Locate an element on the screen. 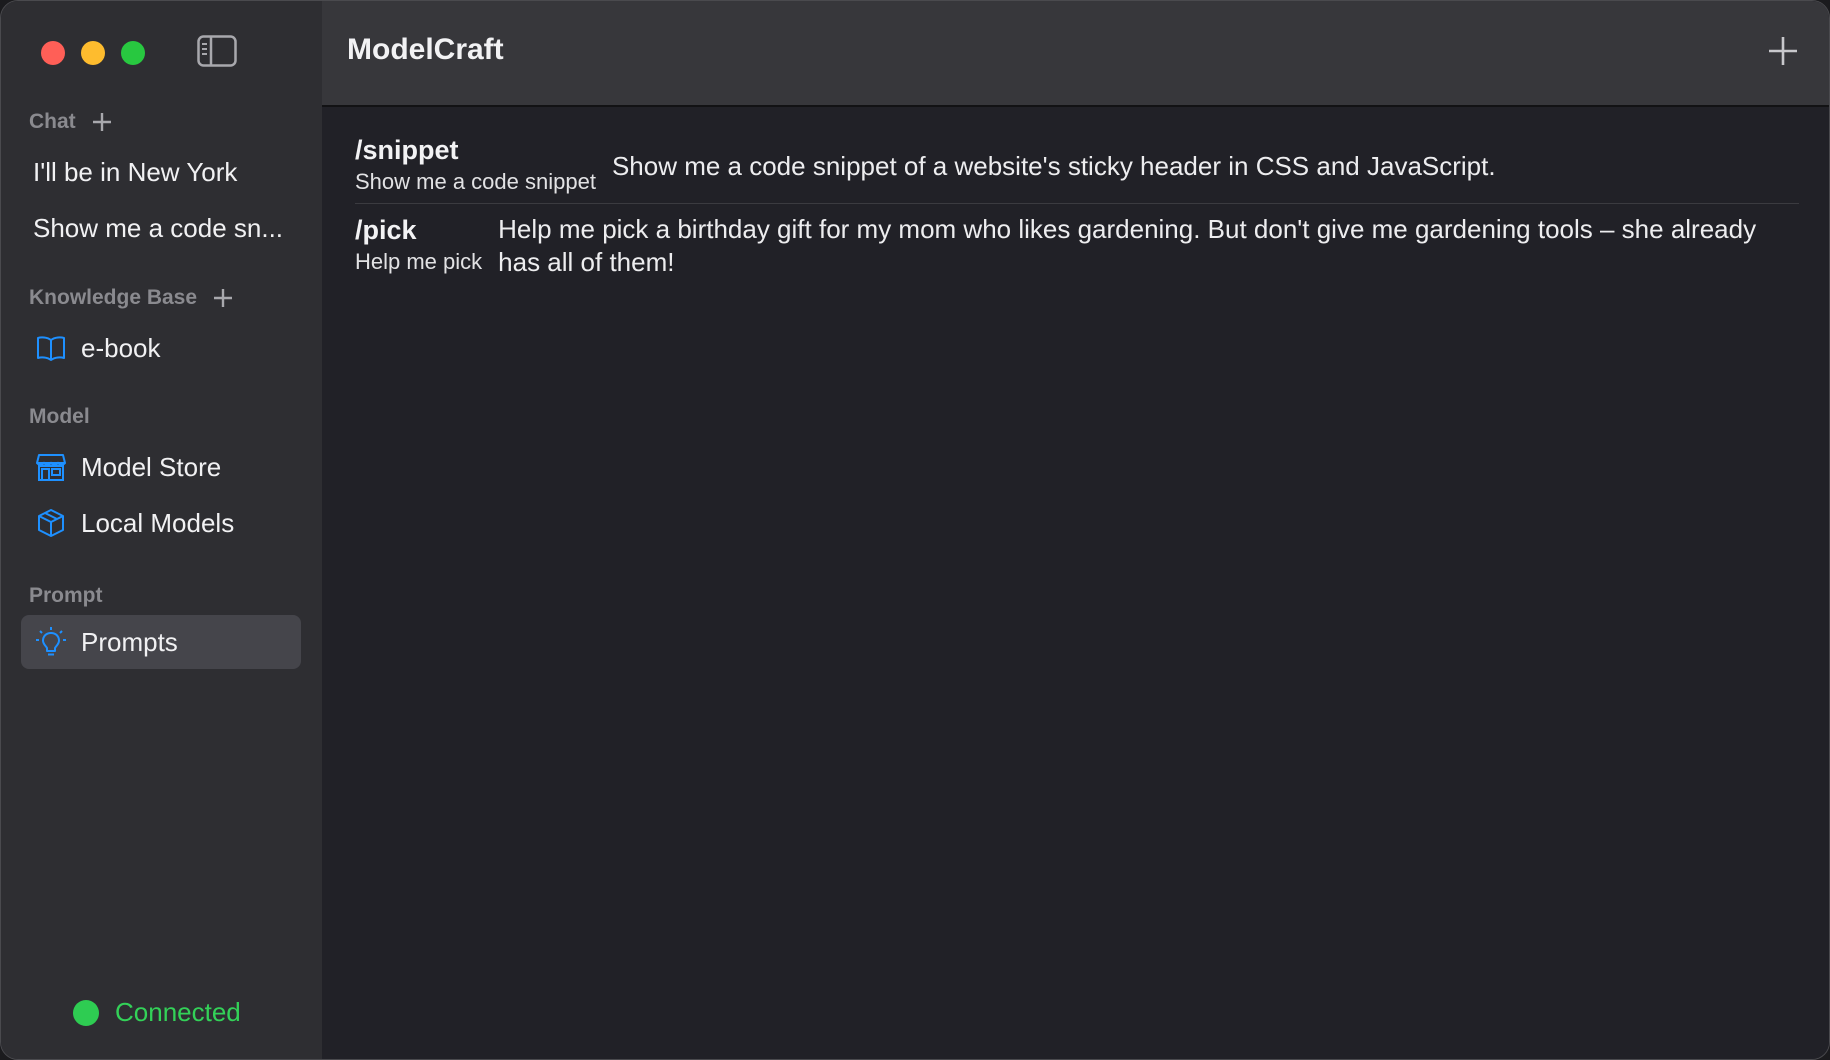 This screenshot has width=1830, height=1060. knowledge-base-section-header: Knowledge Base is located at coordinates (131, 298).